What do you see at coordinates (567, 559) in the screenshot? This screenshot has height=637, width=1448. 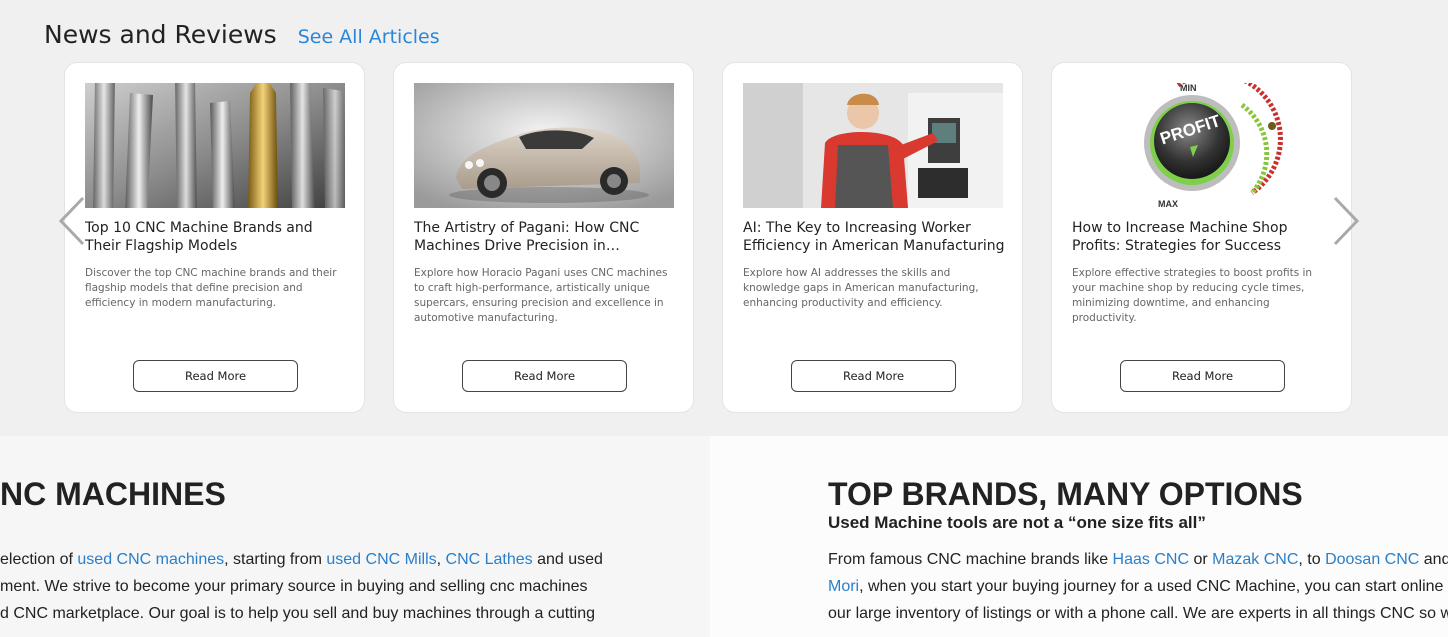 I see `body-text: and used` at bounding box center [567, 559].